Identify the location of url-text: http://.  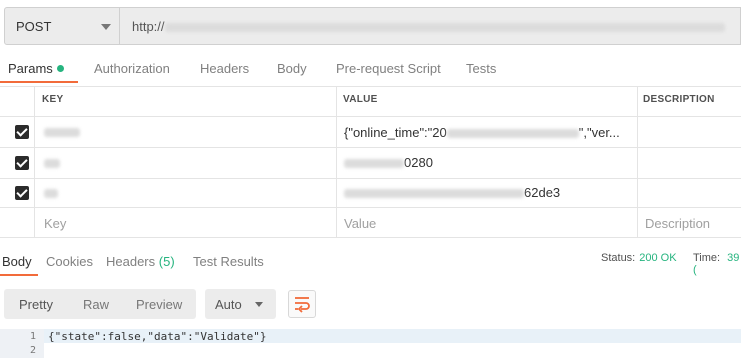
(428, 26).